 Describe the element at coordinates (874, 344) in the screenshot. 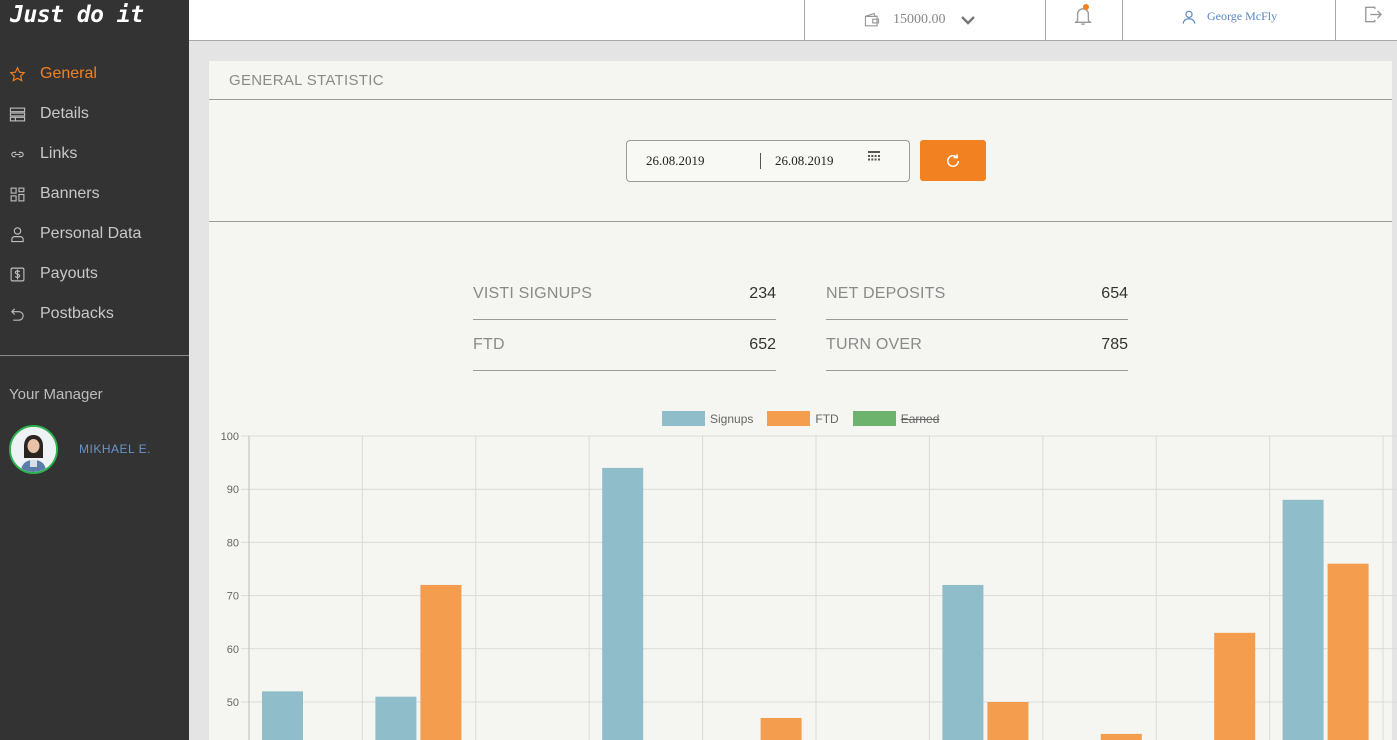

I see `stat-label: TURN OVER` at that location.